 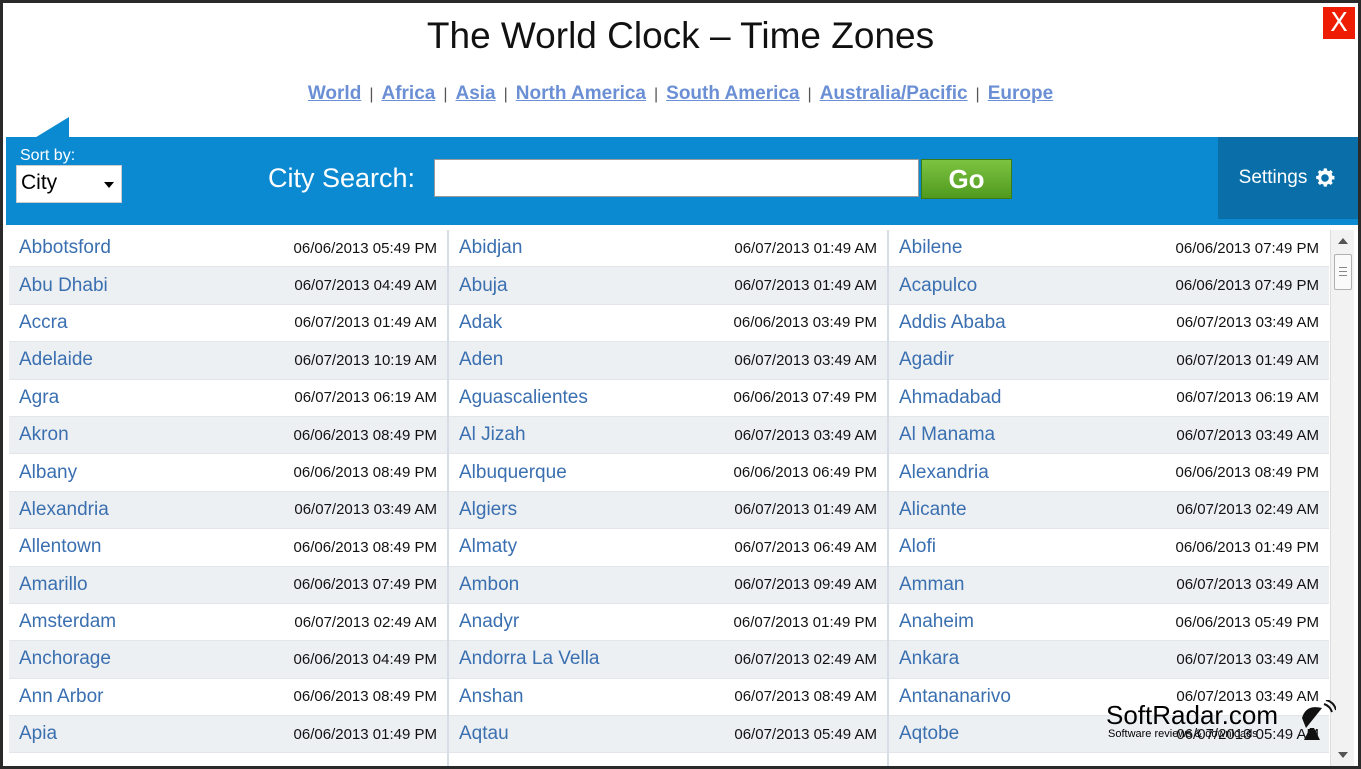 I want to click on city-row: Abidjan 06/07/2013 01:49 AM, so click(x=668, y=249).